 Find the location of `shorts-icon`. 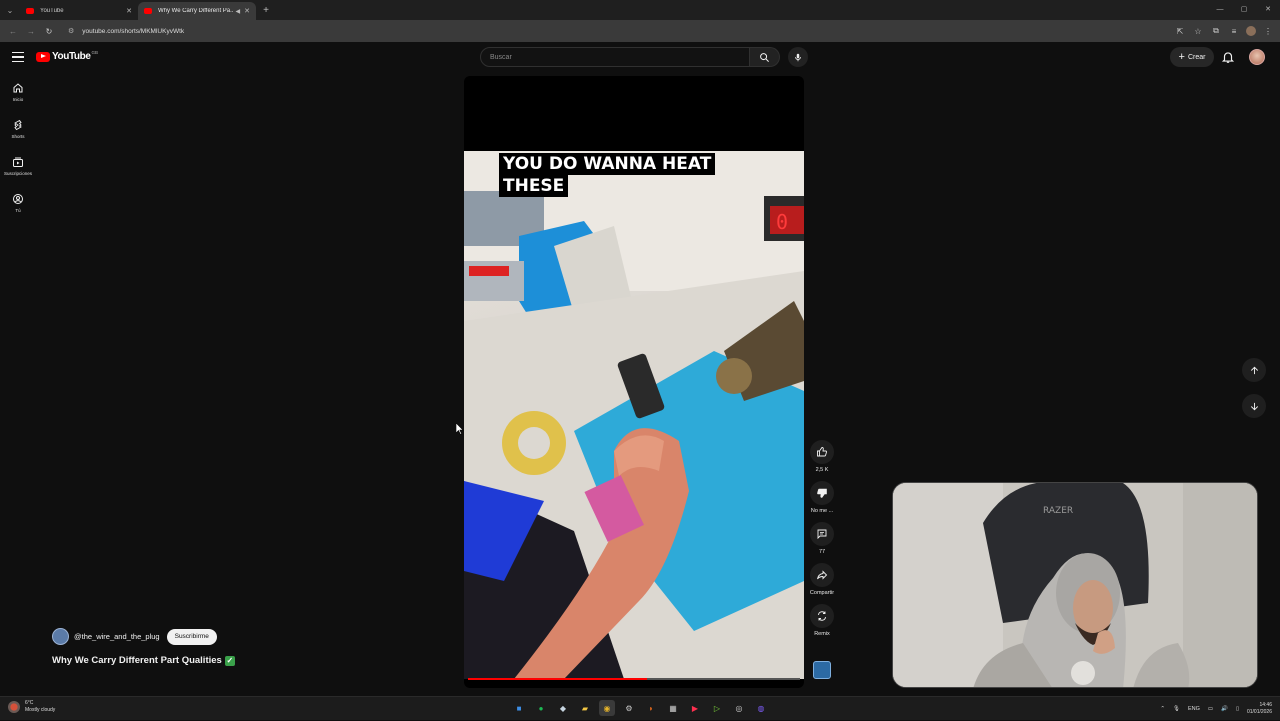

shorts-icon is located at coordinates (18, 125).